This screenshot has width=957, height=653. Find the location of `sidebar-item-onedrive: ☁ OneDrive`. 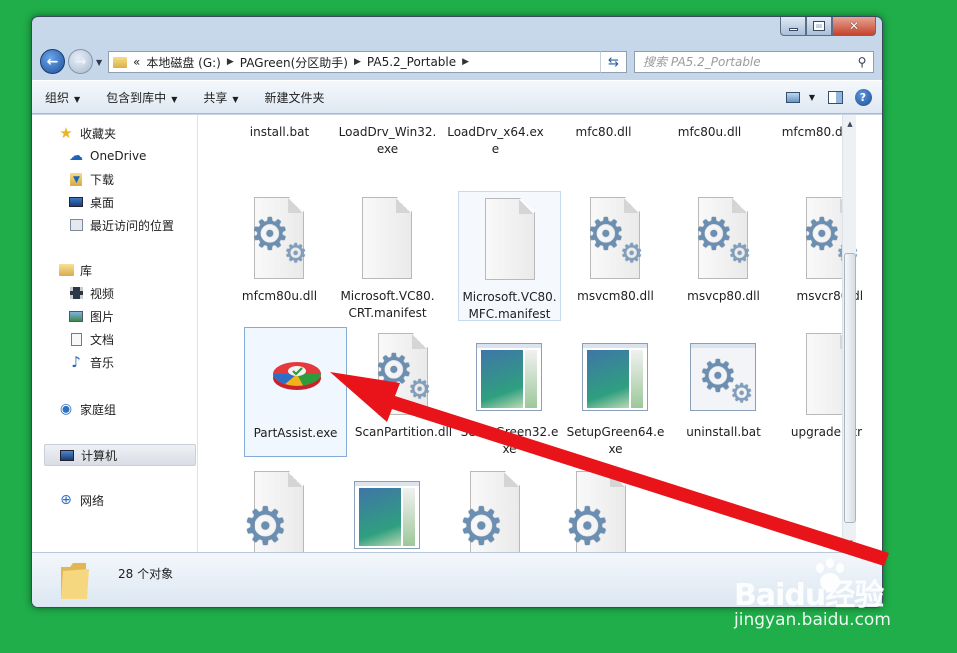

sidebar-item-onedrive: ☁ OneDrive is located at coordinates (107, 156).